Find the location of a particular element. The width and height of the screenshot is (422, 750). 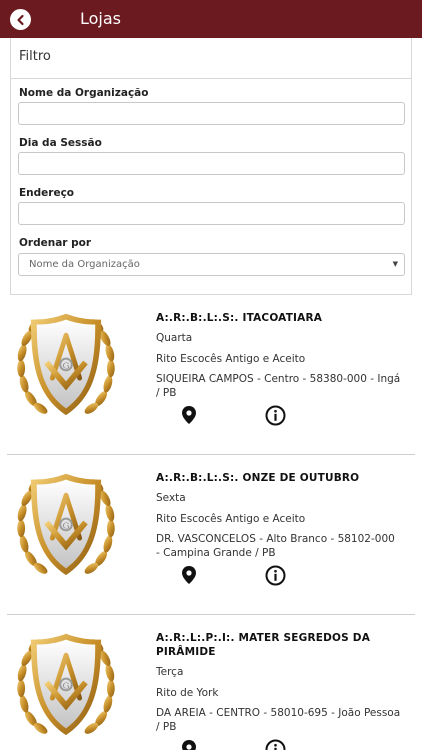

session-day-input is located at coordinates (211, 163).